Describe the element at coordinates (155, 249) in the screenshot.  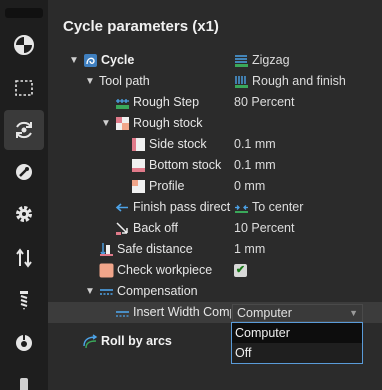
I see `tree-label: Safe distance` at that location.